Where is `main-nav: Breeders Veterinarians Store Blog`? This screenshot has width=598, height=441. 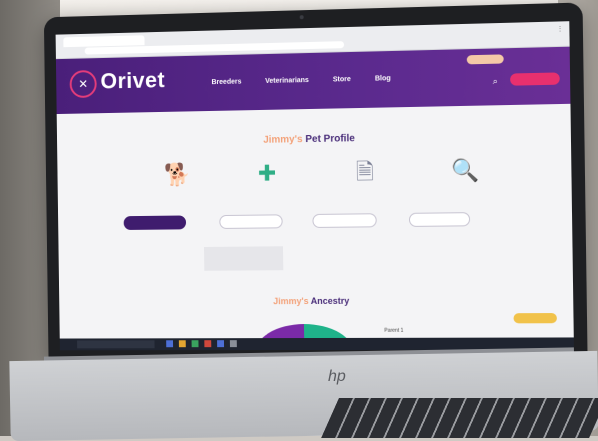
main-nav: Breeders Veterinarians Store Blog is located at coordinates (301, 80).